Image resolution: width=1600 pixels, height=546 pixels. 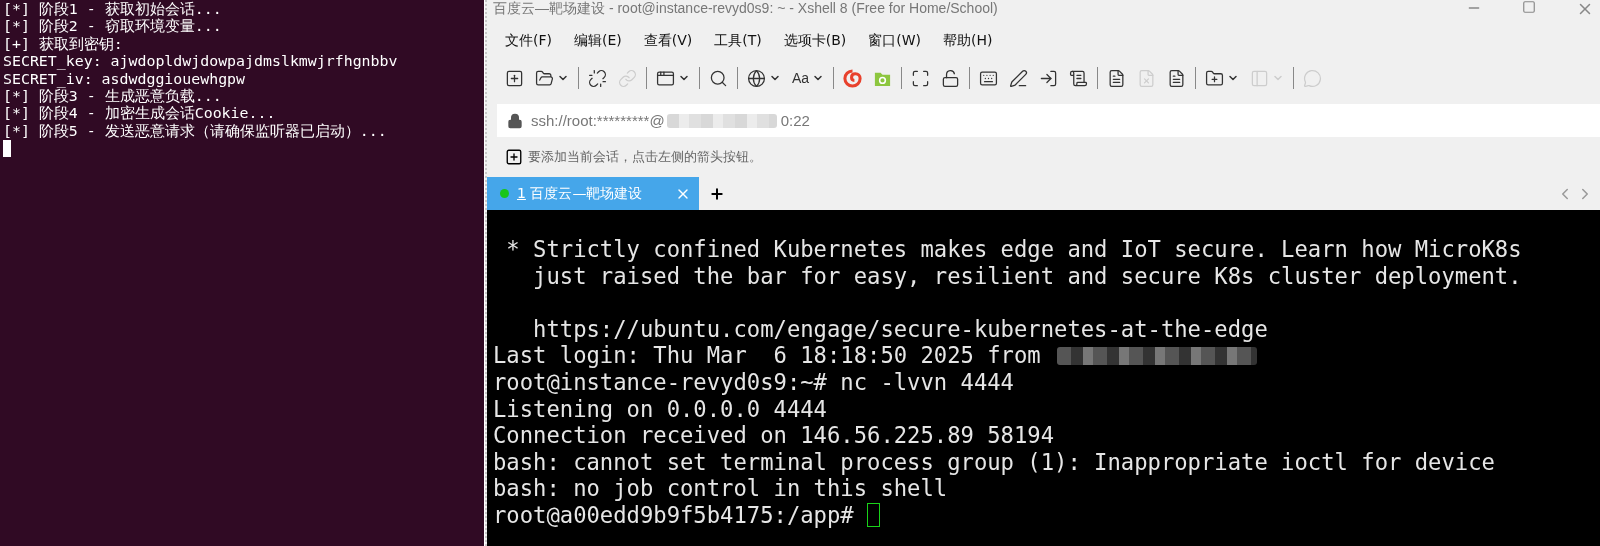 What do you see at coordinates (853, 78) in the screenshot?
I see `swirl-logo-icon` at bounding box center [853, 78].